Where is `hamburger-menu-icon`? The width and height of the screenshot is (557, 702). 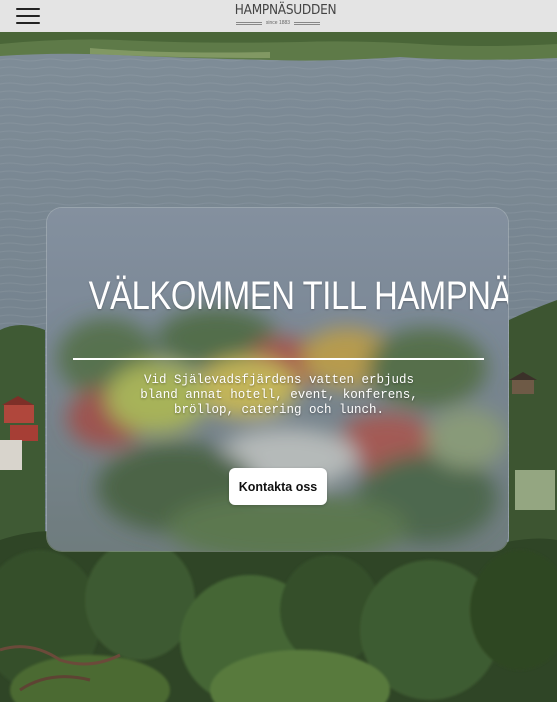 hamburger-menu-icon is located at coordinates (28, 16).